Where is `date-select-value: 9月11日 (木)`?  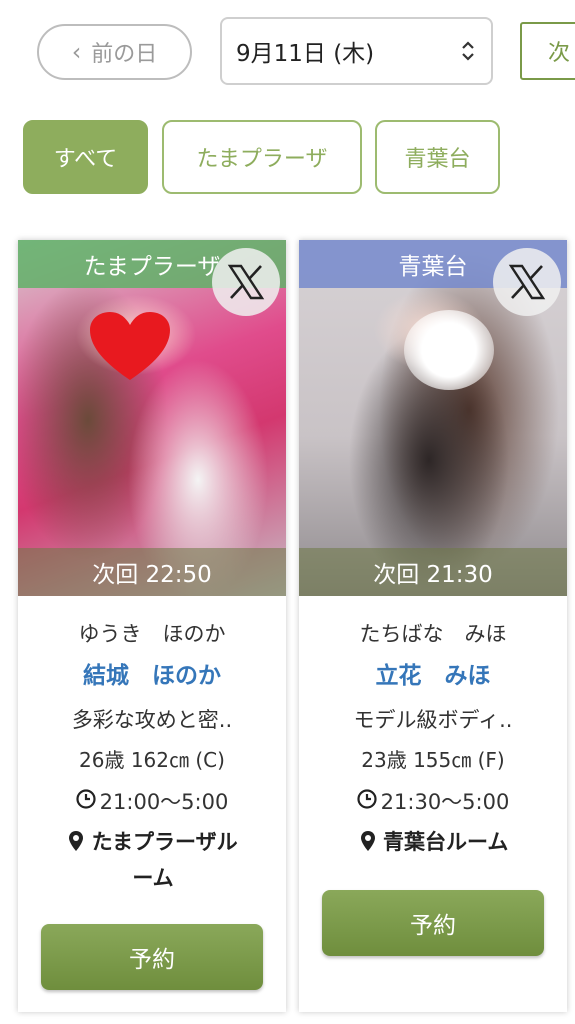
date-select-value: 9月11日 (木) is located at coordinates (305, 54).